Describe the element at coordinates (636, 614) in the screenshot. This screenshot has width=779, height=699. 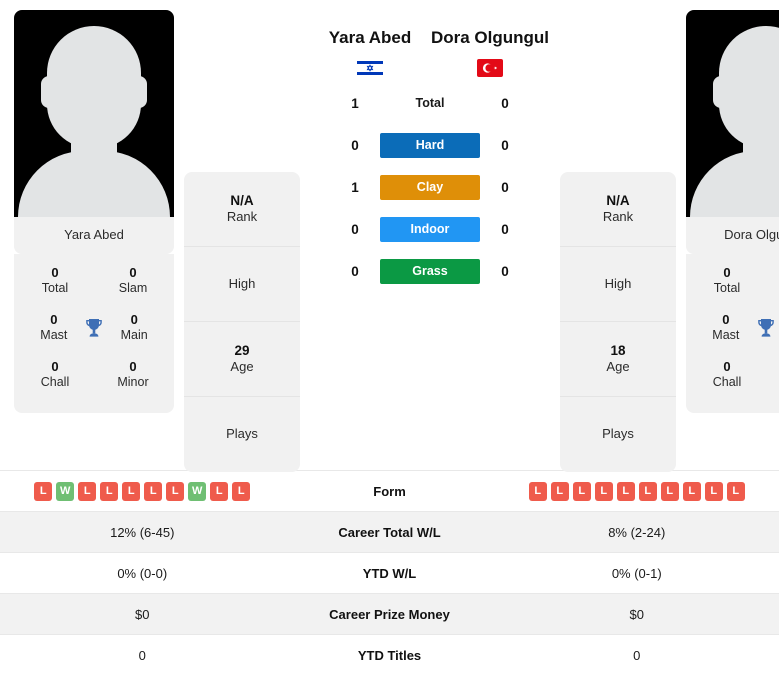
I see `right-career-prize-money: $0` at that location.